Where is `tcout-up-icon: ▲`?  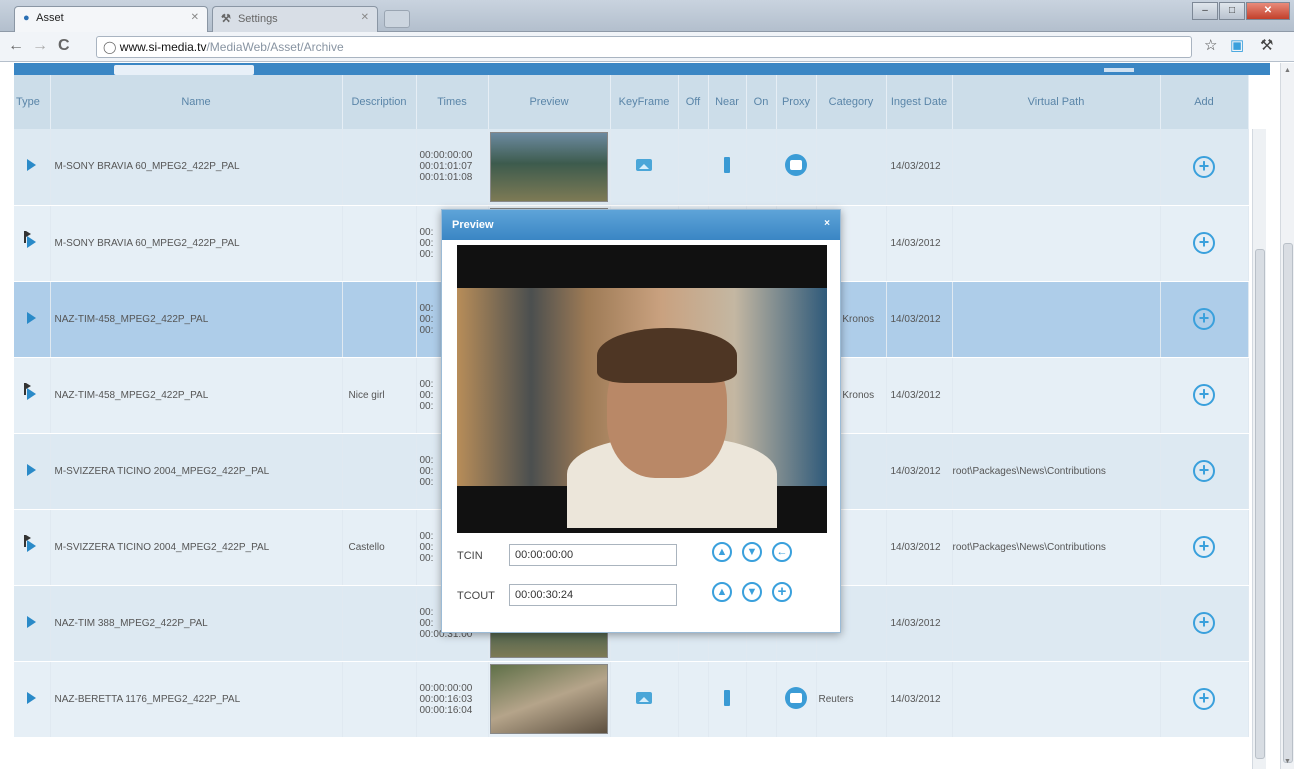
tcout-up-icon: ▲ is located at coordinates (722, 592).